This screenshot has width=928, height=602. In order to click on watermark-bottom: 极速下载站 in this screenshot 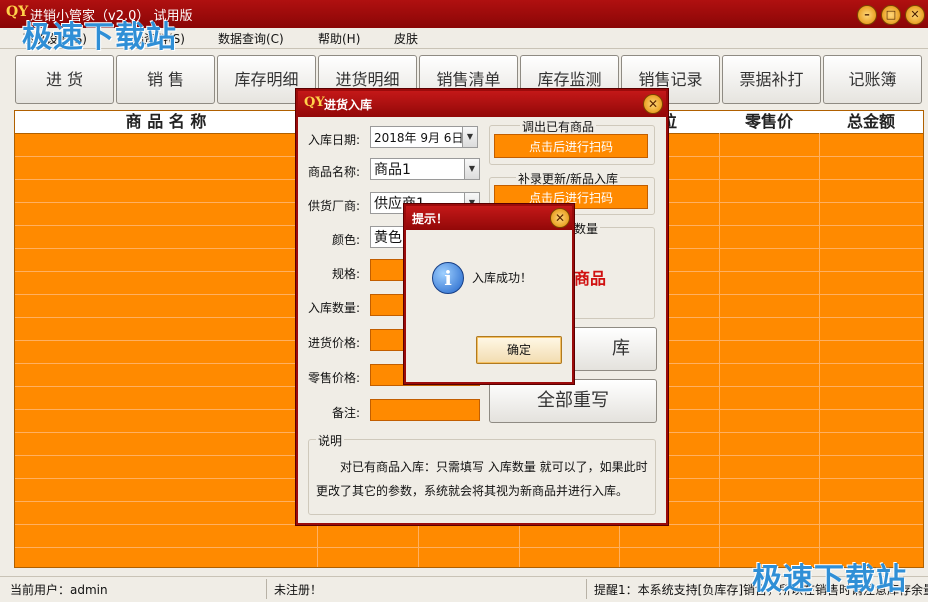, I will do `click(829, 579)`.